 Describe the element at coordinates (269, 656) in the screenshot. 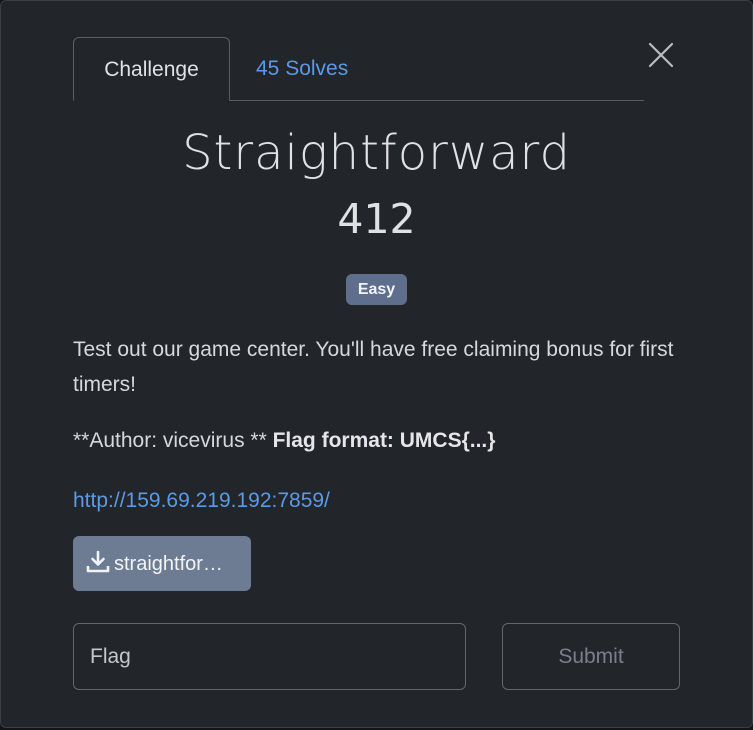

I see `flag-input` at that location.